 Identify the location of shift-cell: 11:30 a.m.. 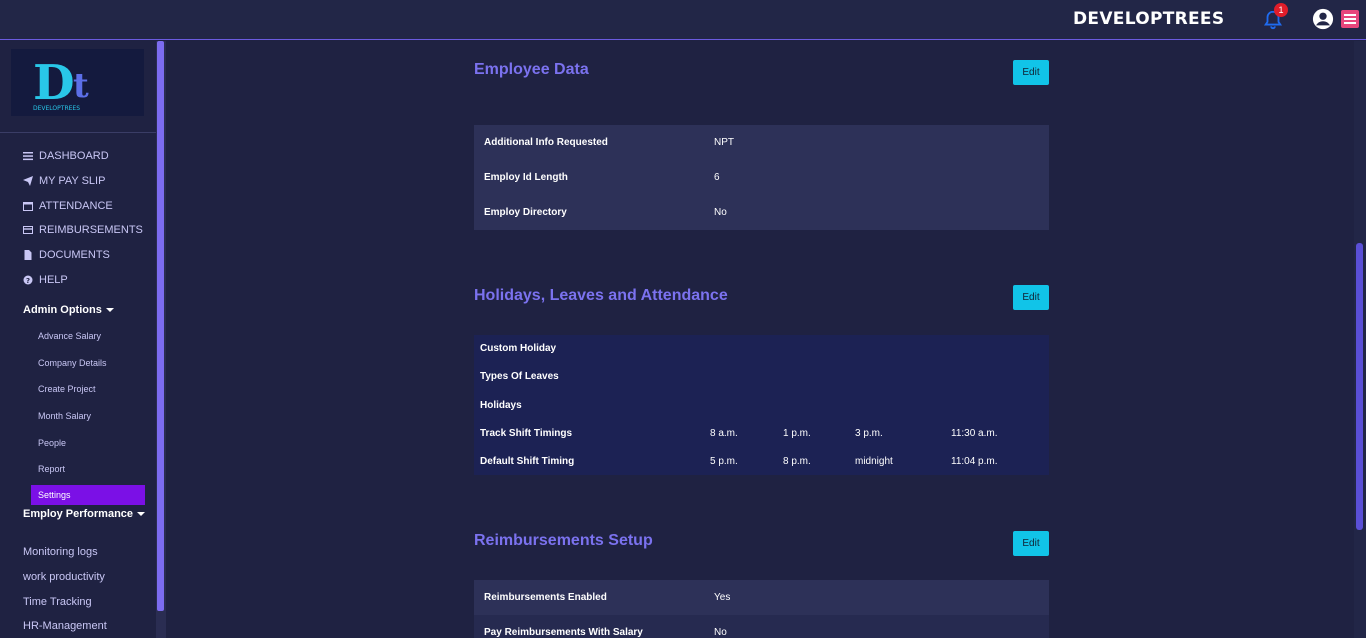
(974, 433).